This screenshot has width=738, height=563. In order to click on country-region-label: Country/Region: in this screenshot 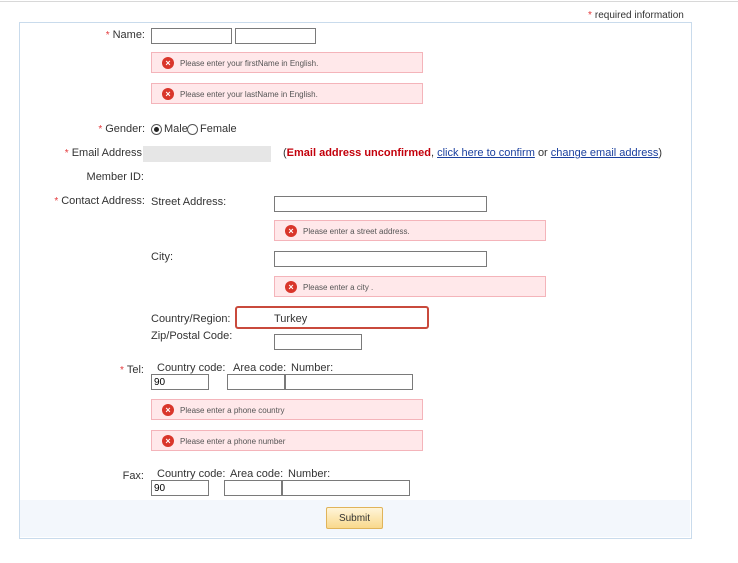, I will do `click(191, 319)`.